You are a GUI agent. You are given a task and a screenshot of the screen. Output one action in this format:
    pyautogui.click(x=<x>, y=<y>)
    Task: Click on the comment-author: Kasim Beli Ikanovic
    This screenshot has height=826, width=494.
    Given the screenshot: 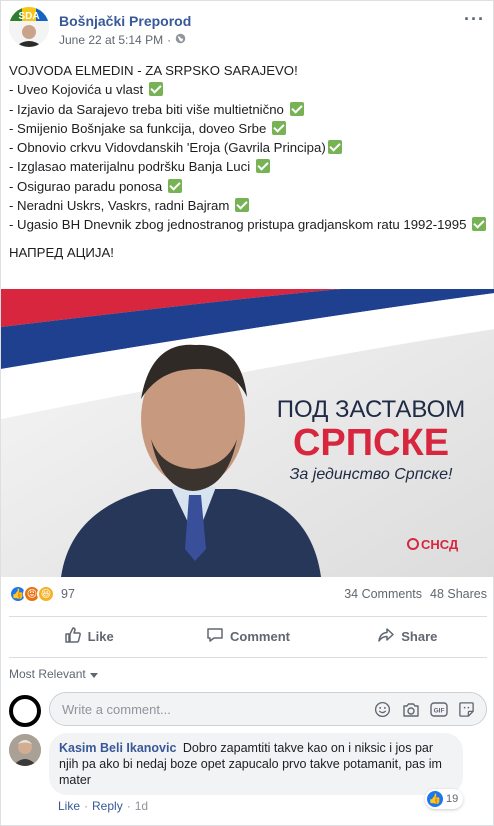 What is the action you would take?
    pyautogui.click(x=117, y=748)
    